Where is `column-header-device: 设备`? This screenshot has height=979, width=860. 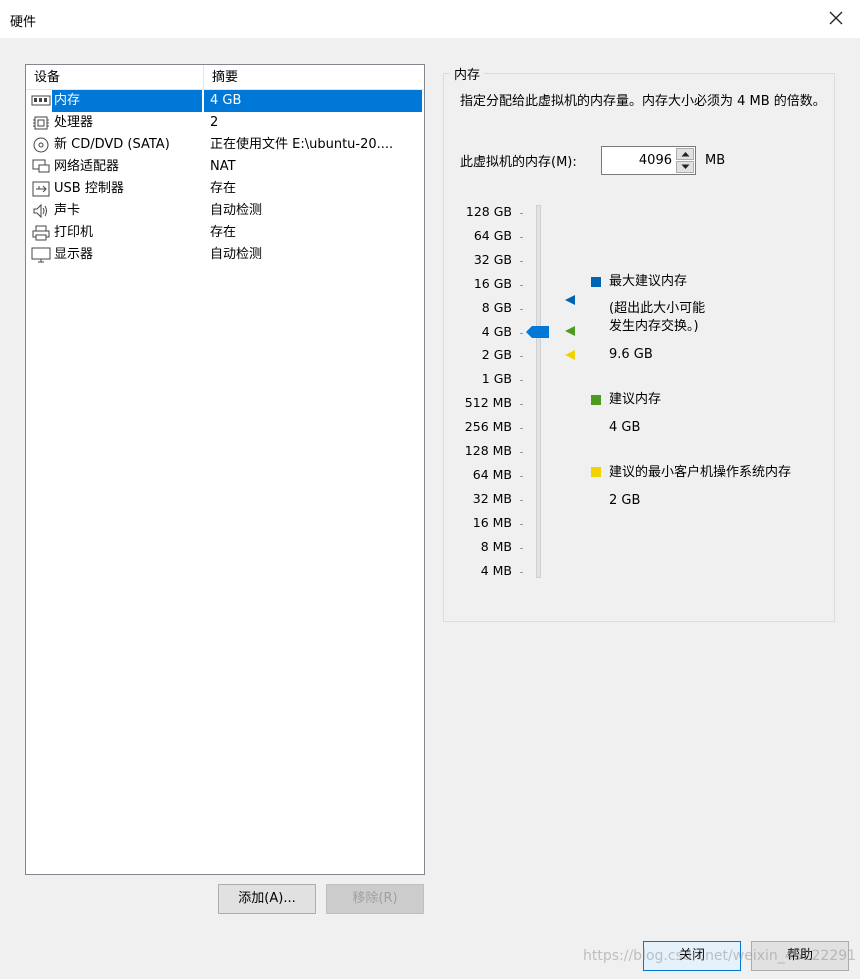 column-header-device: 设备 is located at coordinates (115, 77).